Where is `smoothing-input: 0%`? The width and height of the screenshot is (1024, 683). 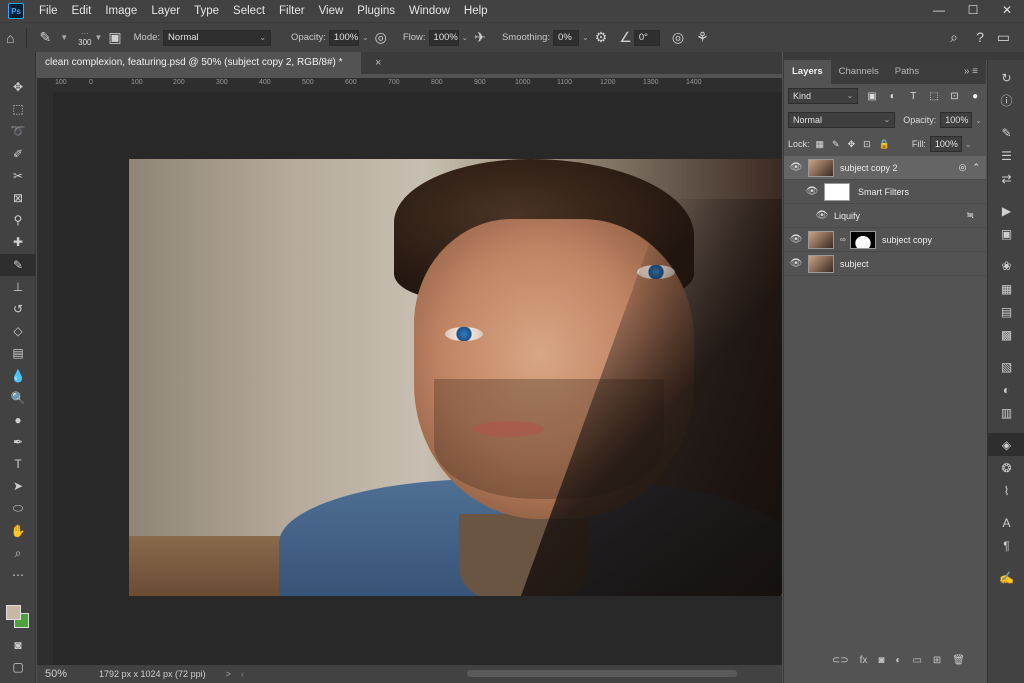 smoothing-input: 0% is located at coordinates (566, 37).